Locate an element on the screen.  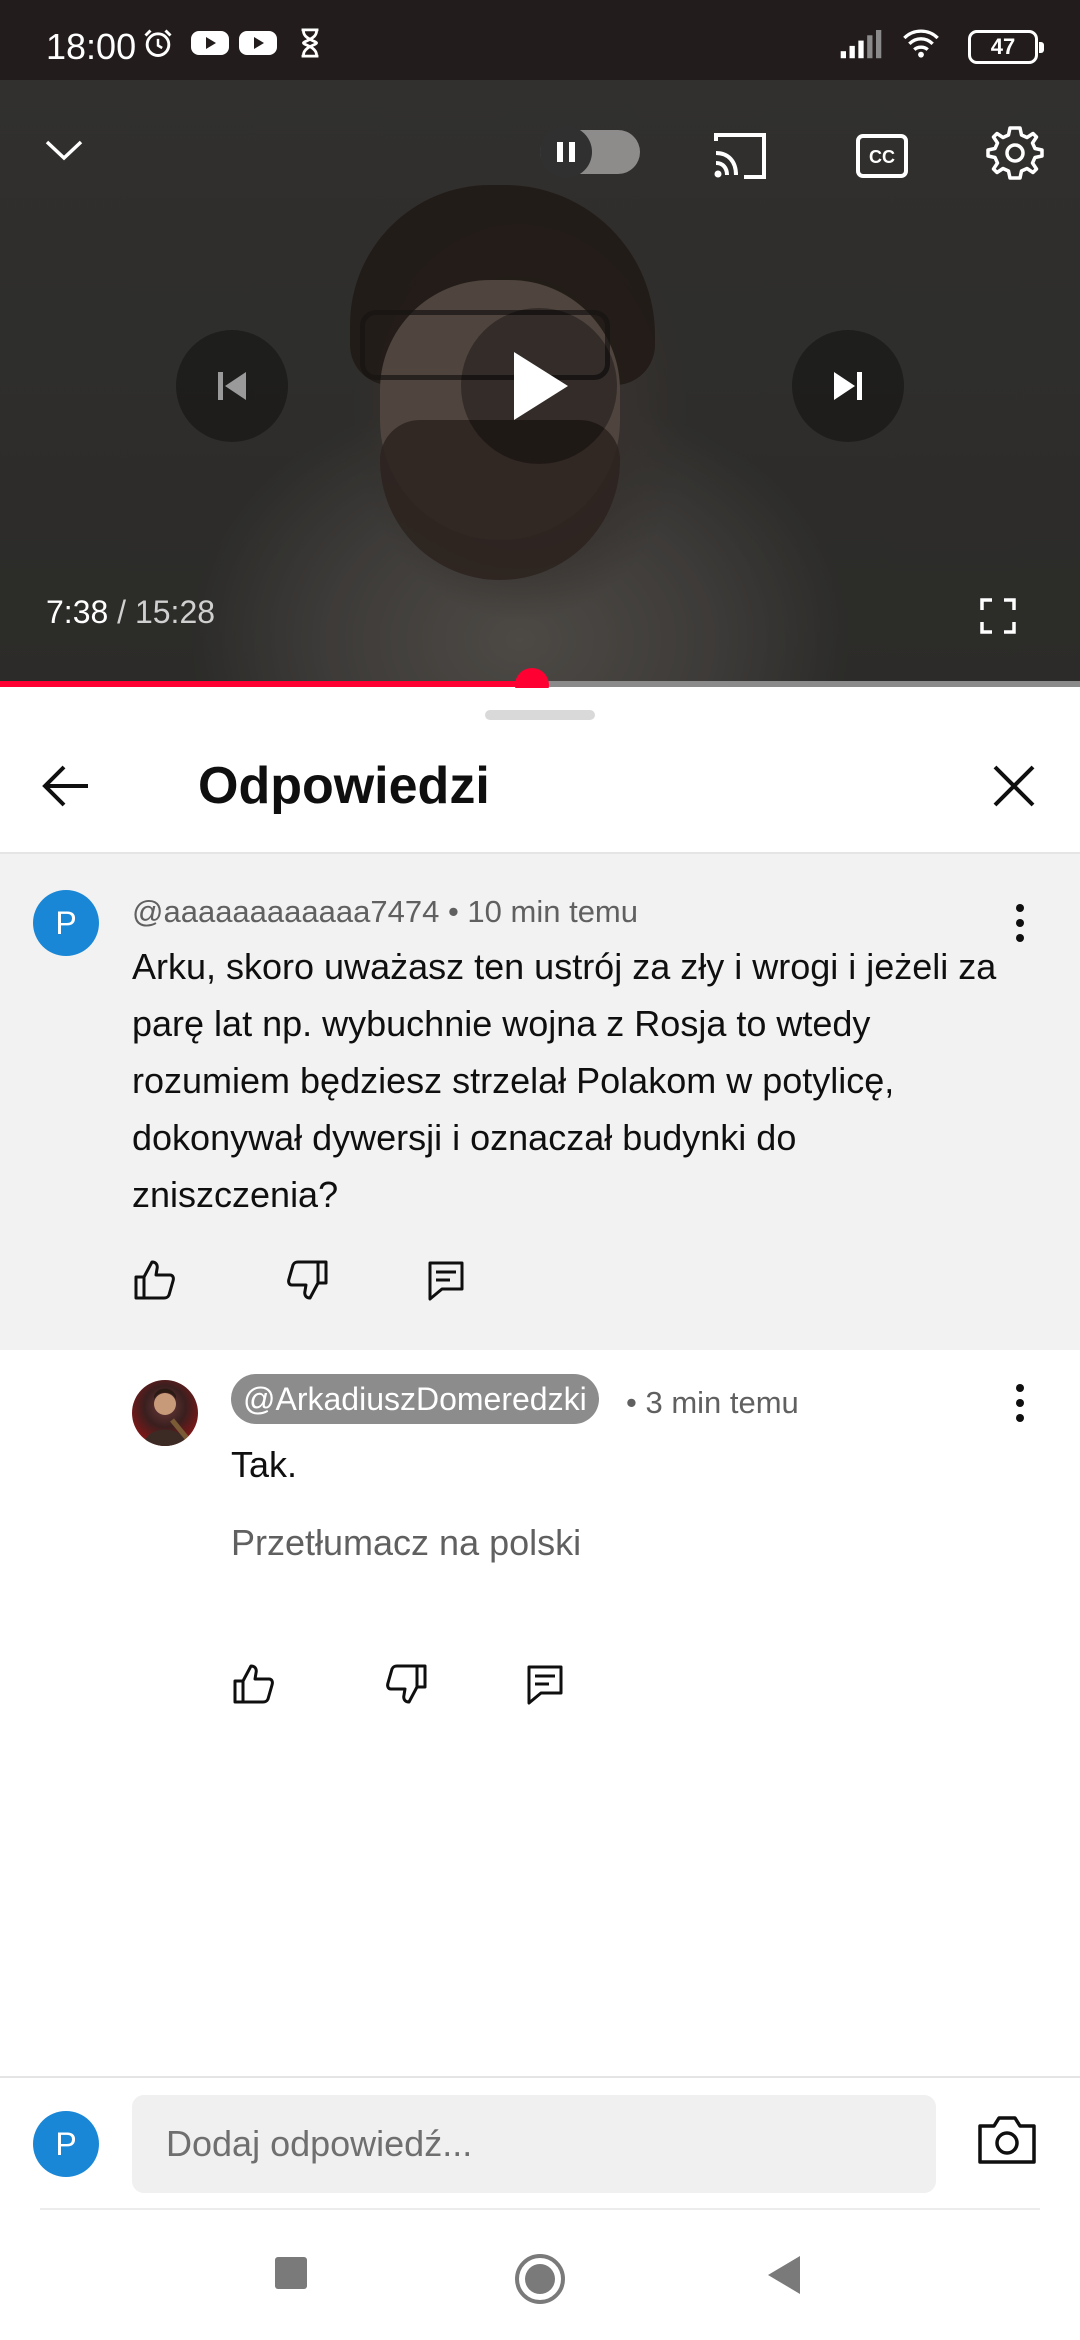
panel-header: Odpowiedzi is located at coordinates (540, 790).